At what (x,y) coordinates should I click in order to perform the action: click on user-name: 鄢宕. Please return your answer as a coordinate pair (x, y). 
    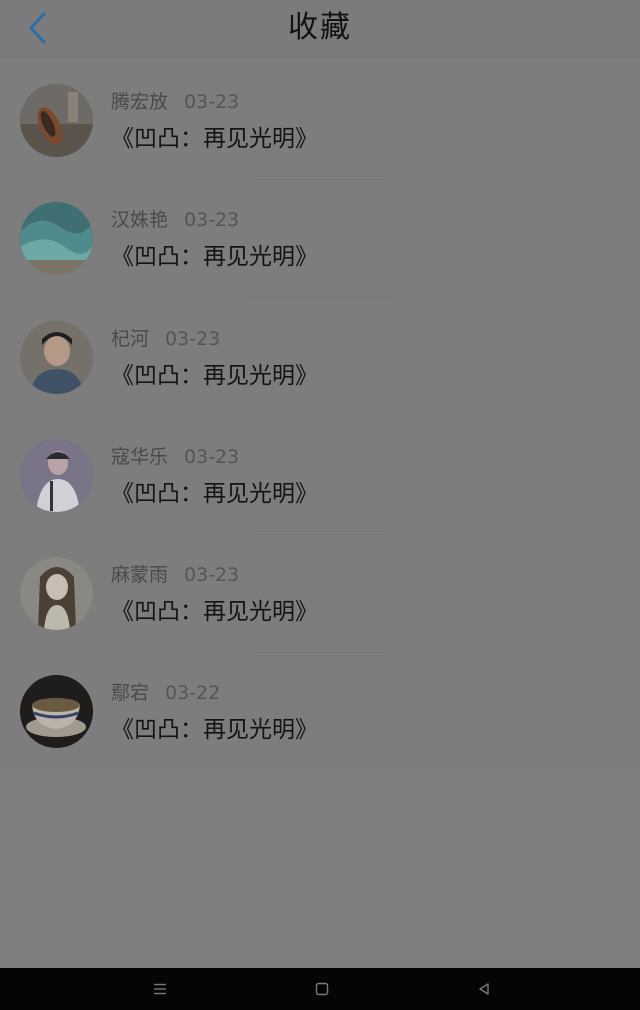
    Looking at the image, I should click on (130, 693).